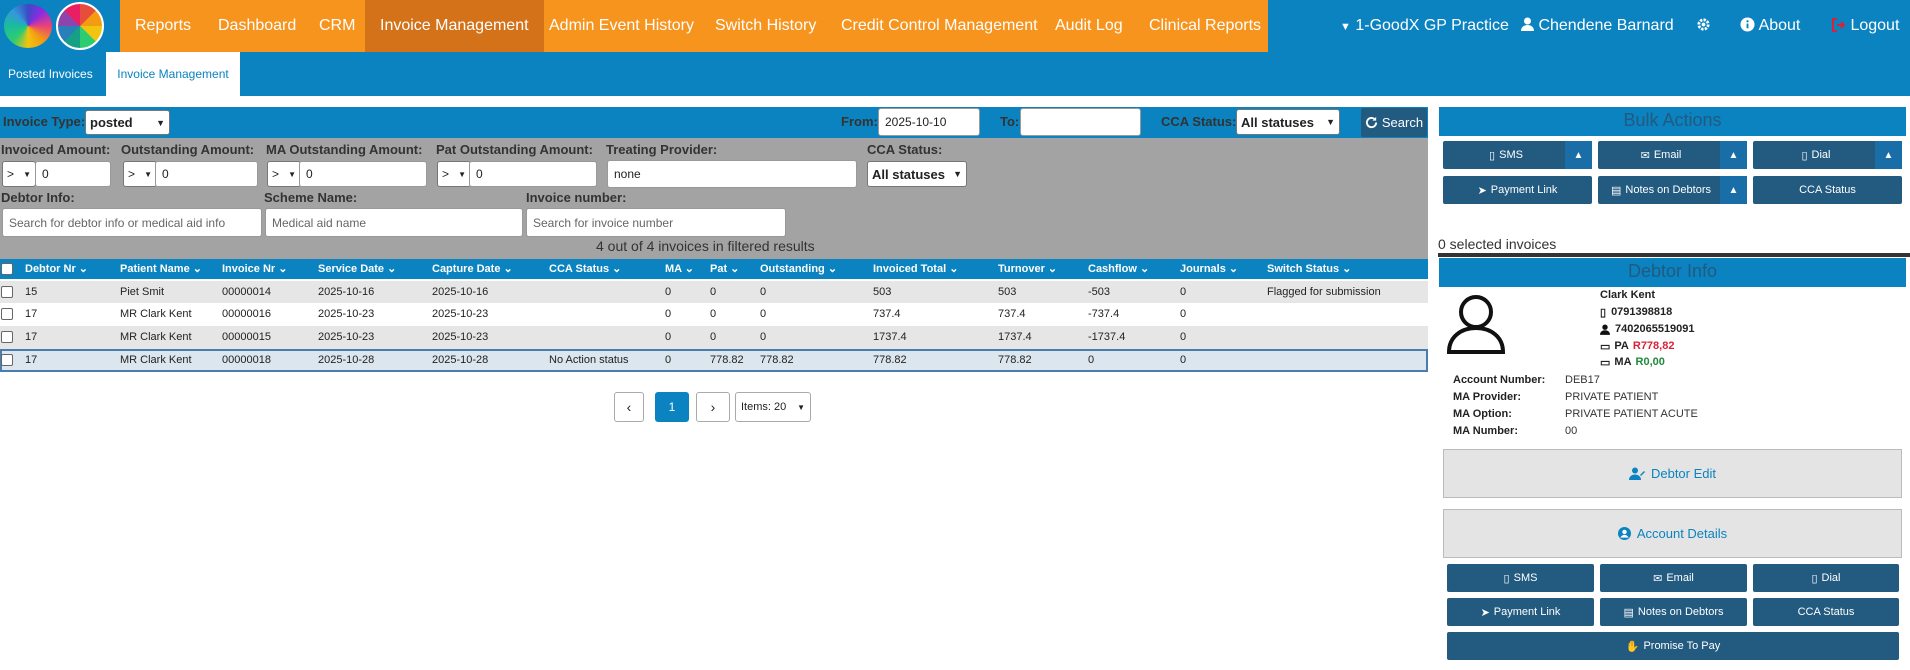 The height and width of the screenshot is (670, 1910). I want to click on user-menu: Chendene Barnard, so click(1597, 26).